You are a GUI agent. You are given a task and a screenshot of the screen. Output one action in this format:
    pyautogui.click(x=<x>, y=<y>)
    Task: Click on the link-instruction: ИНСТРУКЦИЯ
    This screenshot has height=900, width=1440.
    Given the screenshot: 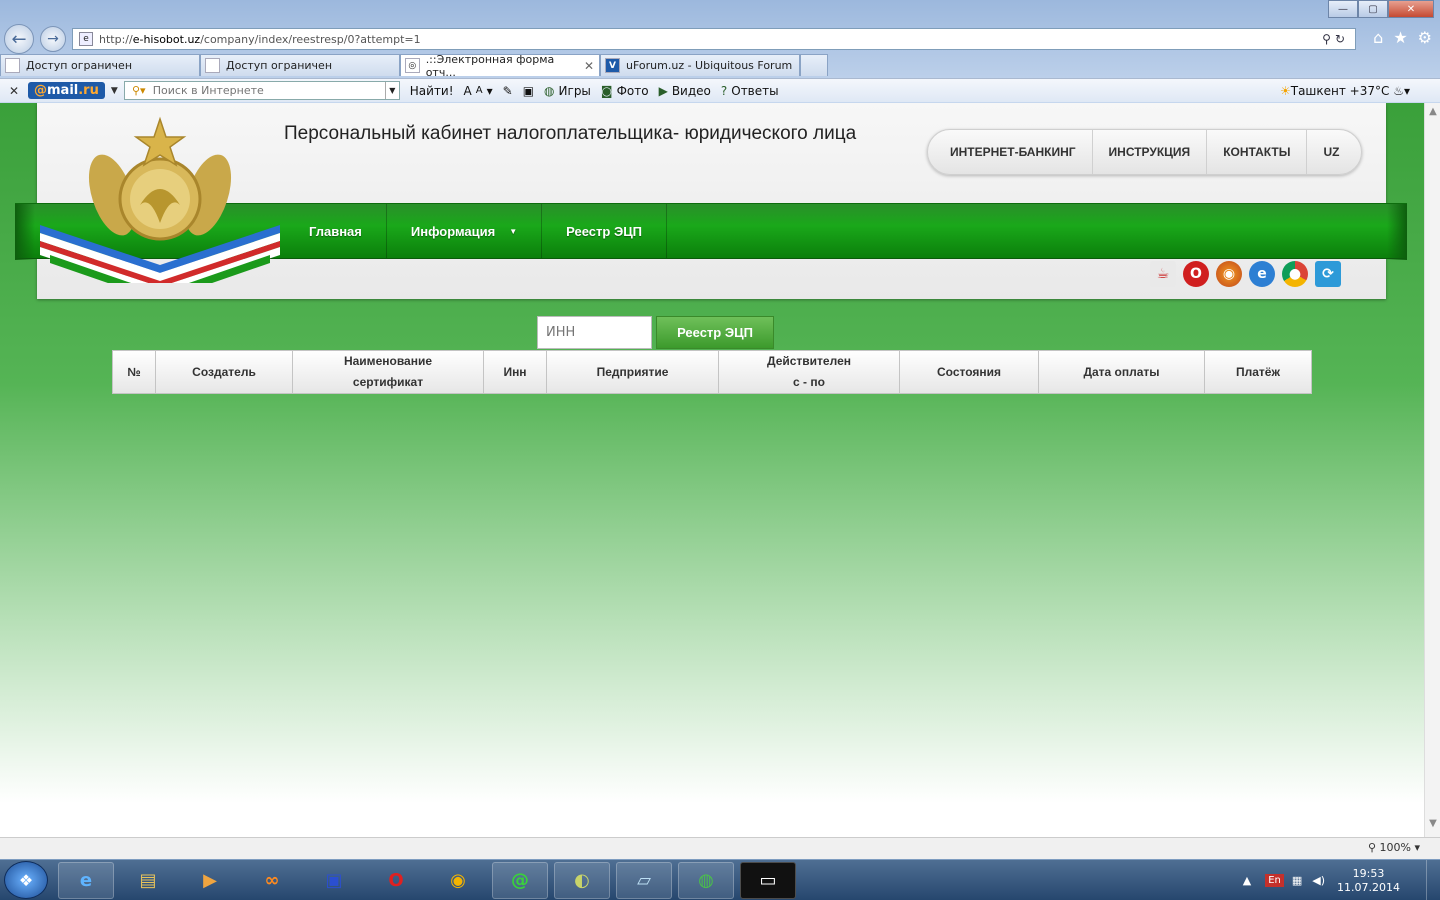 What is the action you would take?
    pyautogui.click(x=1150, y=152)
    